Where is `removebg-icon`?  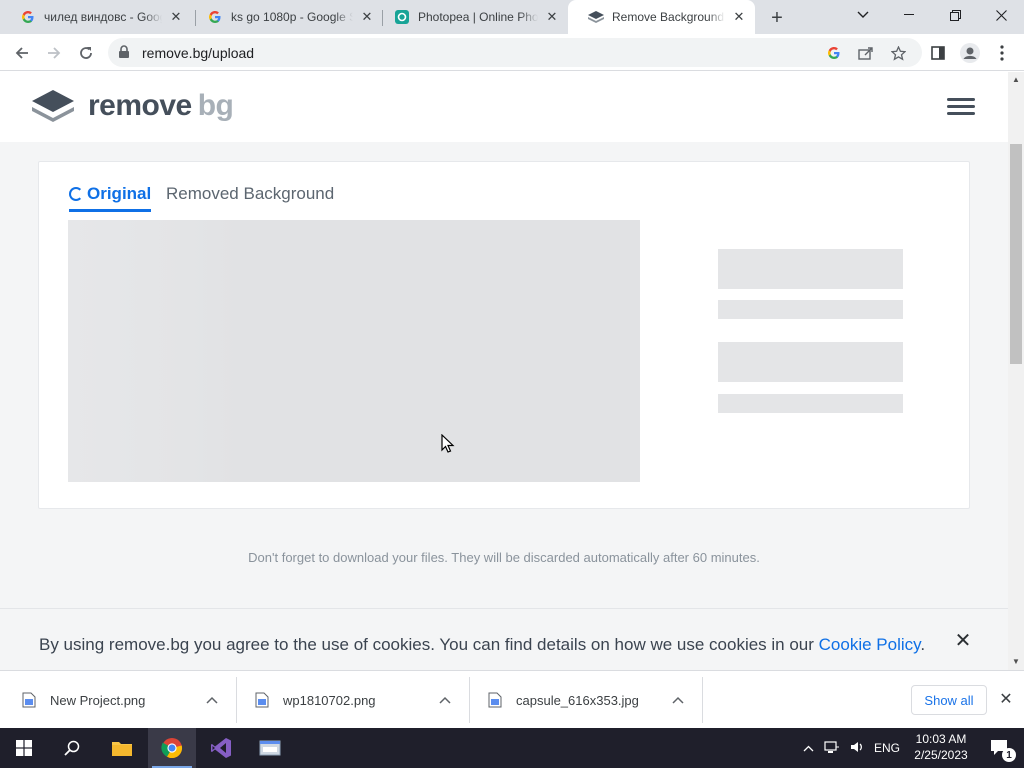
removebg-icon is located at coordinates (596, 17).